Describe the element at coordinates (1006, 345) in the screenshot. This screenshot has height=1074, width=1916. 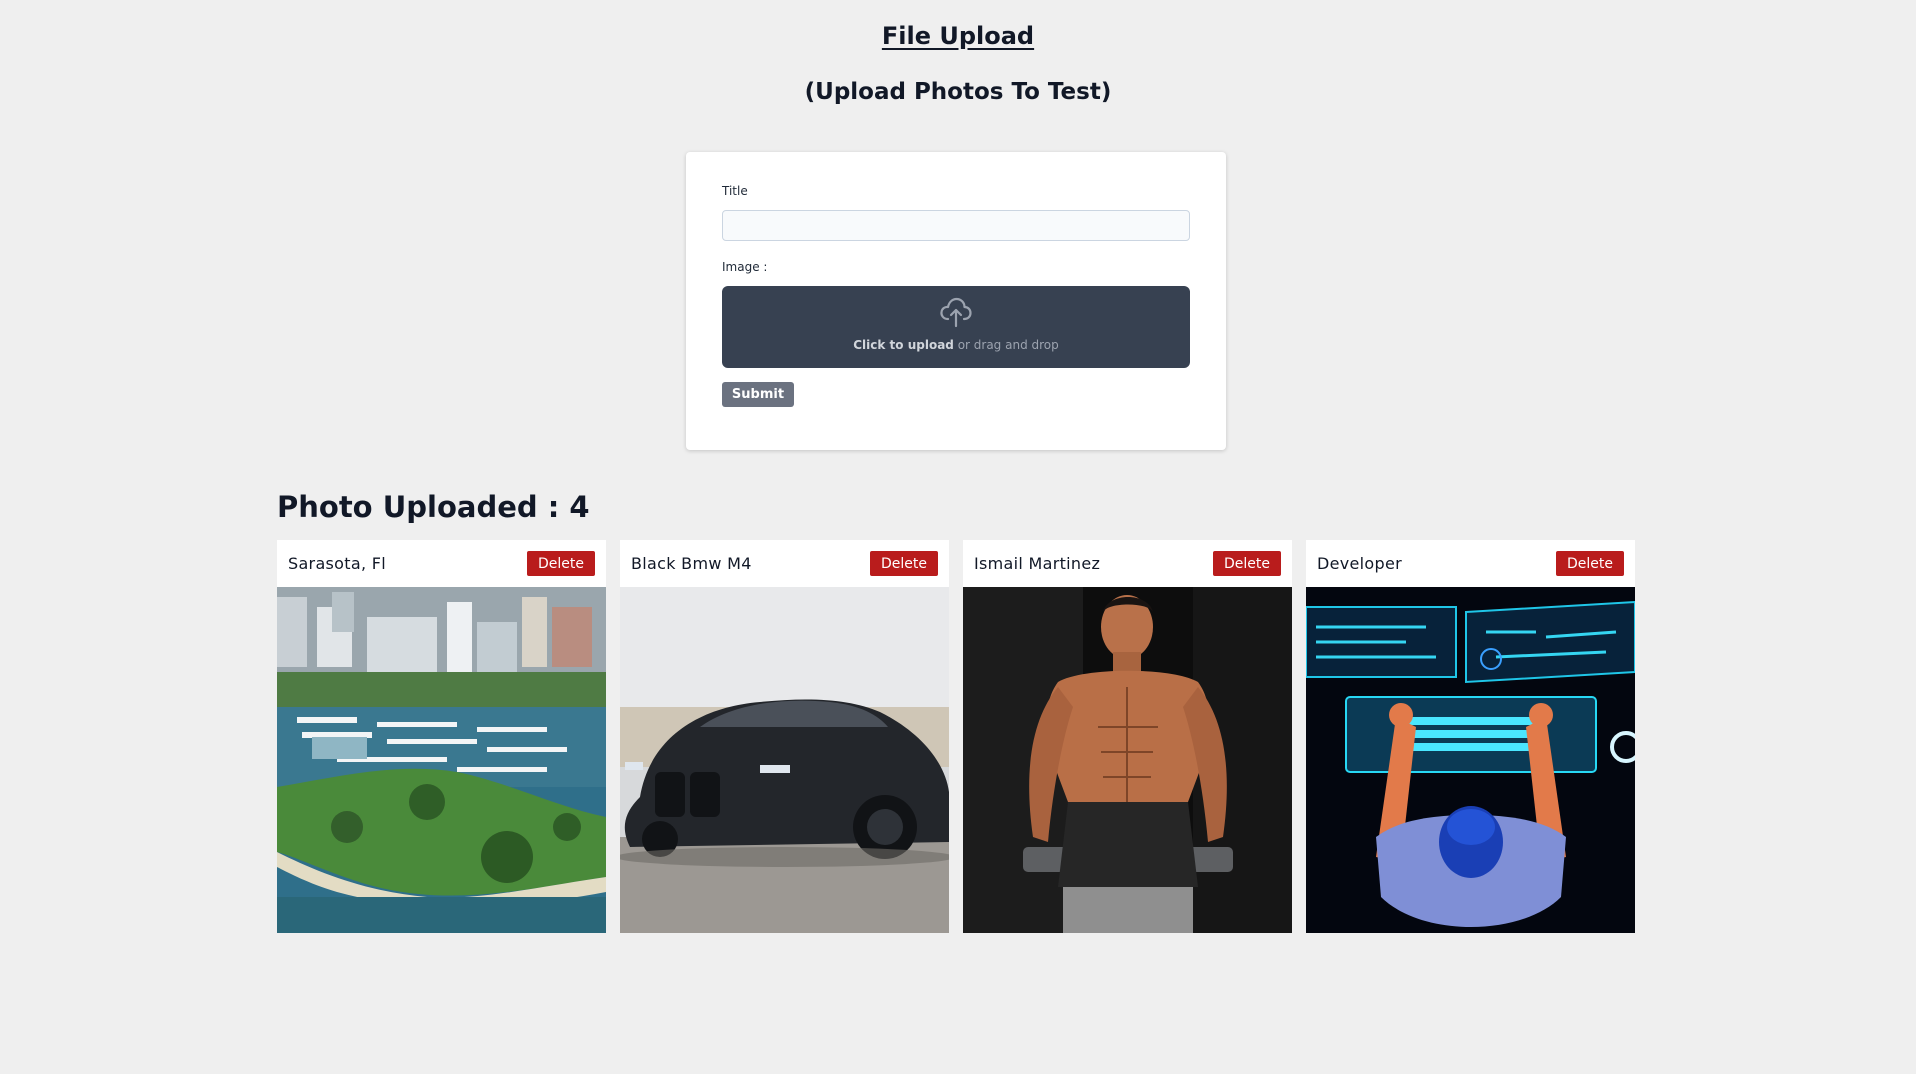
I see `dropzone-drag-text: or drag and drop` at that location.